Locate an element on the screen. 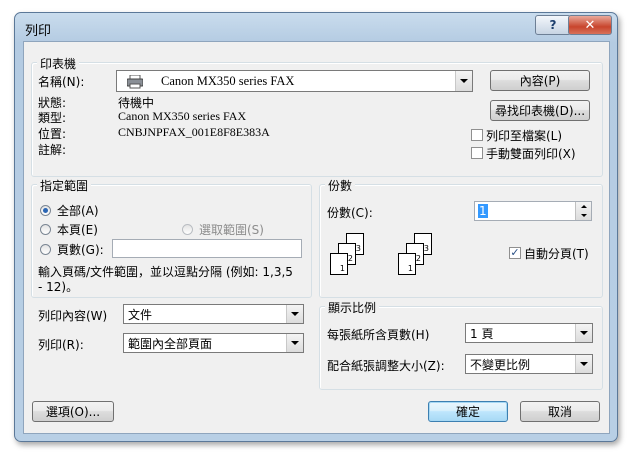  range-selection-label: 選取範圍(S) is located at coordinates (231, 229).